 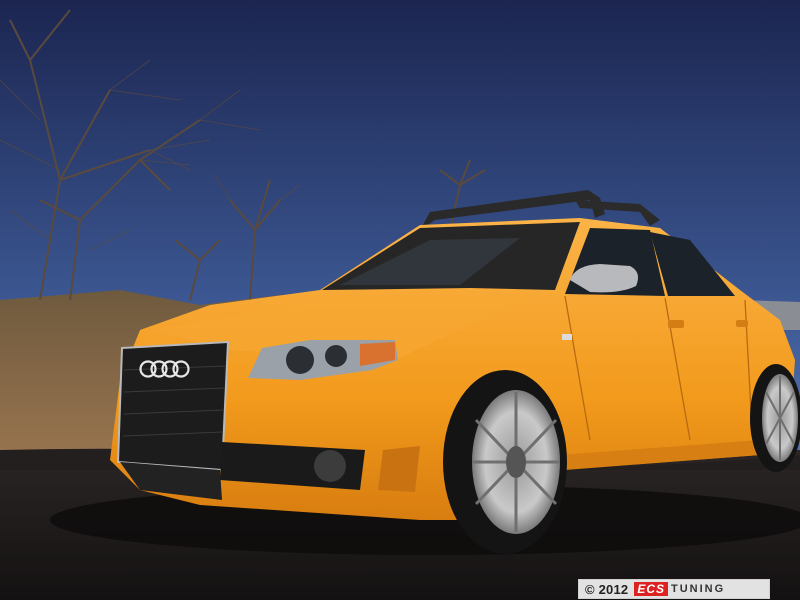 I want to click on rear-wheel, so click(x=775, y=418).